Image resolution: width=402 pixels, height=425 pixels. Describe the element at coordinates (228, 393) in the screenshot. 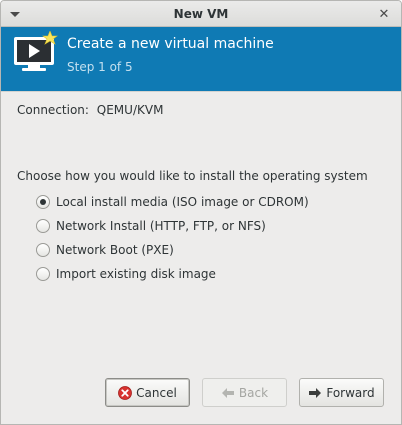

I see `back-arrow-icon` at that location.